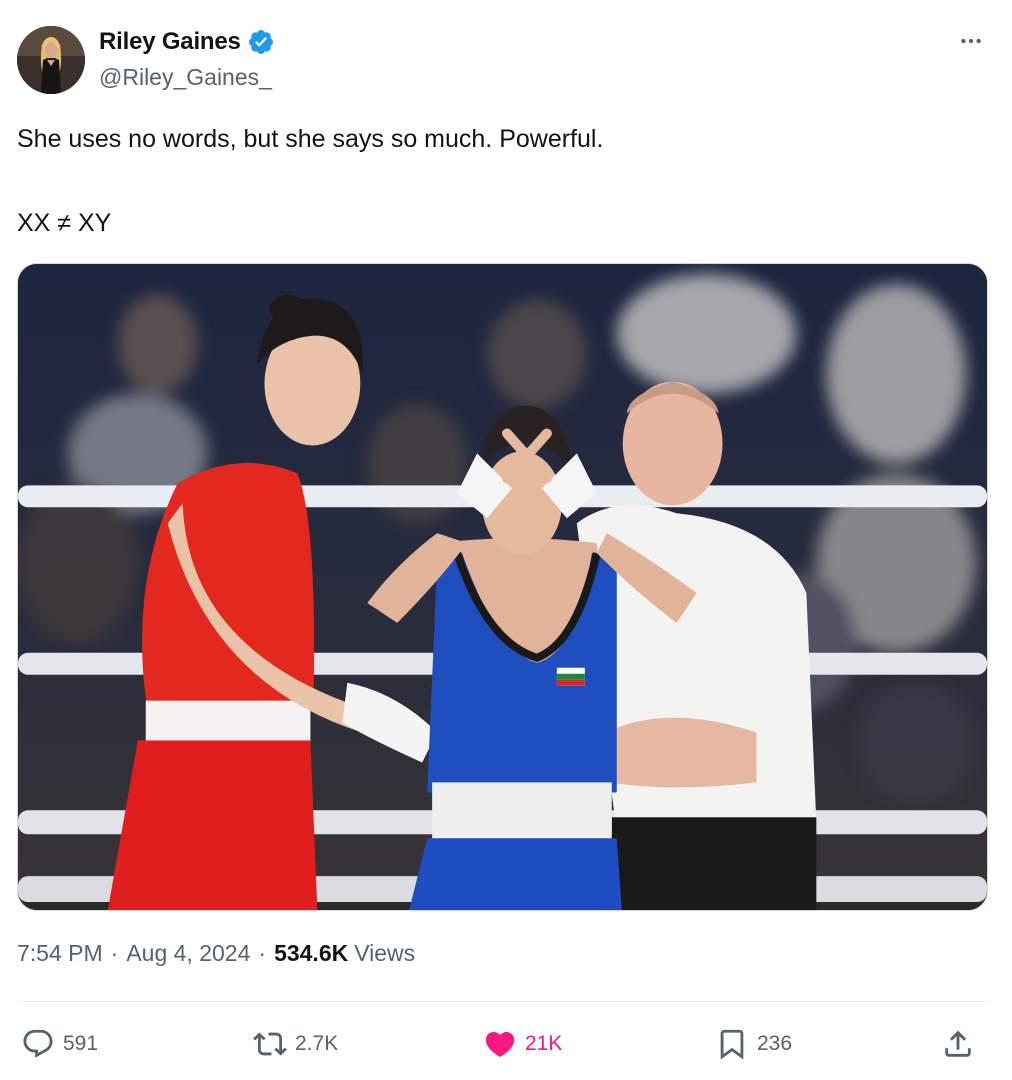  Describe the element at coordinates (170, 42) in the screenshot. I see `author-name: Riley Gaines` at that location.